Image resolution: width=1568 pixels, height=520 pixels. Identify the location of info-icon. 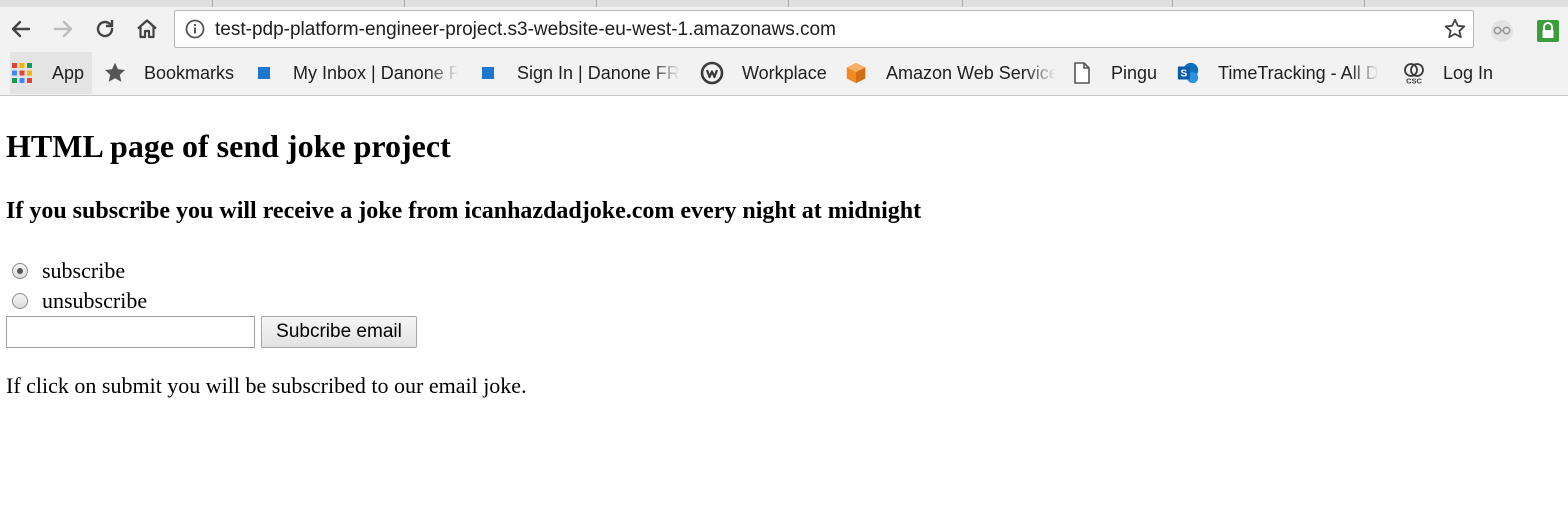
(195, 29).